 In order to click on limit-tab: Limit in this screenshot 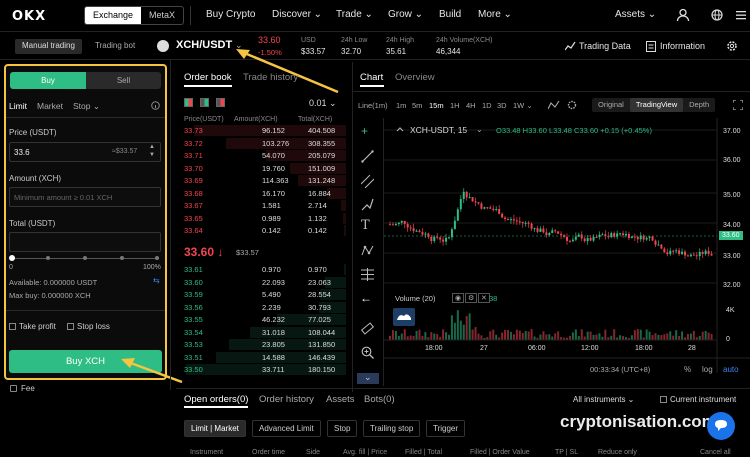, I will do `click(18, 106)`.